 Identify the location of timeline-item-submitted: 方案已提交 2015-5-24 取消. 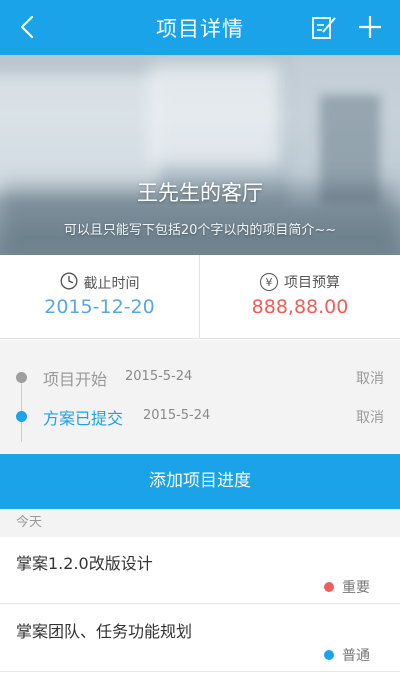
(200, 417).